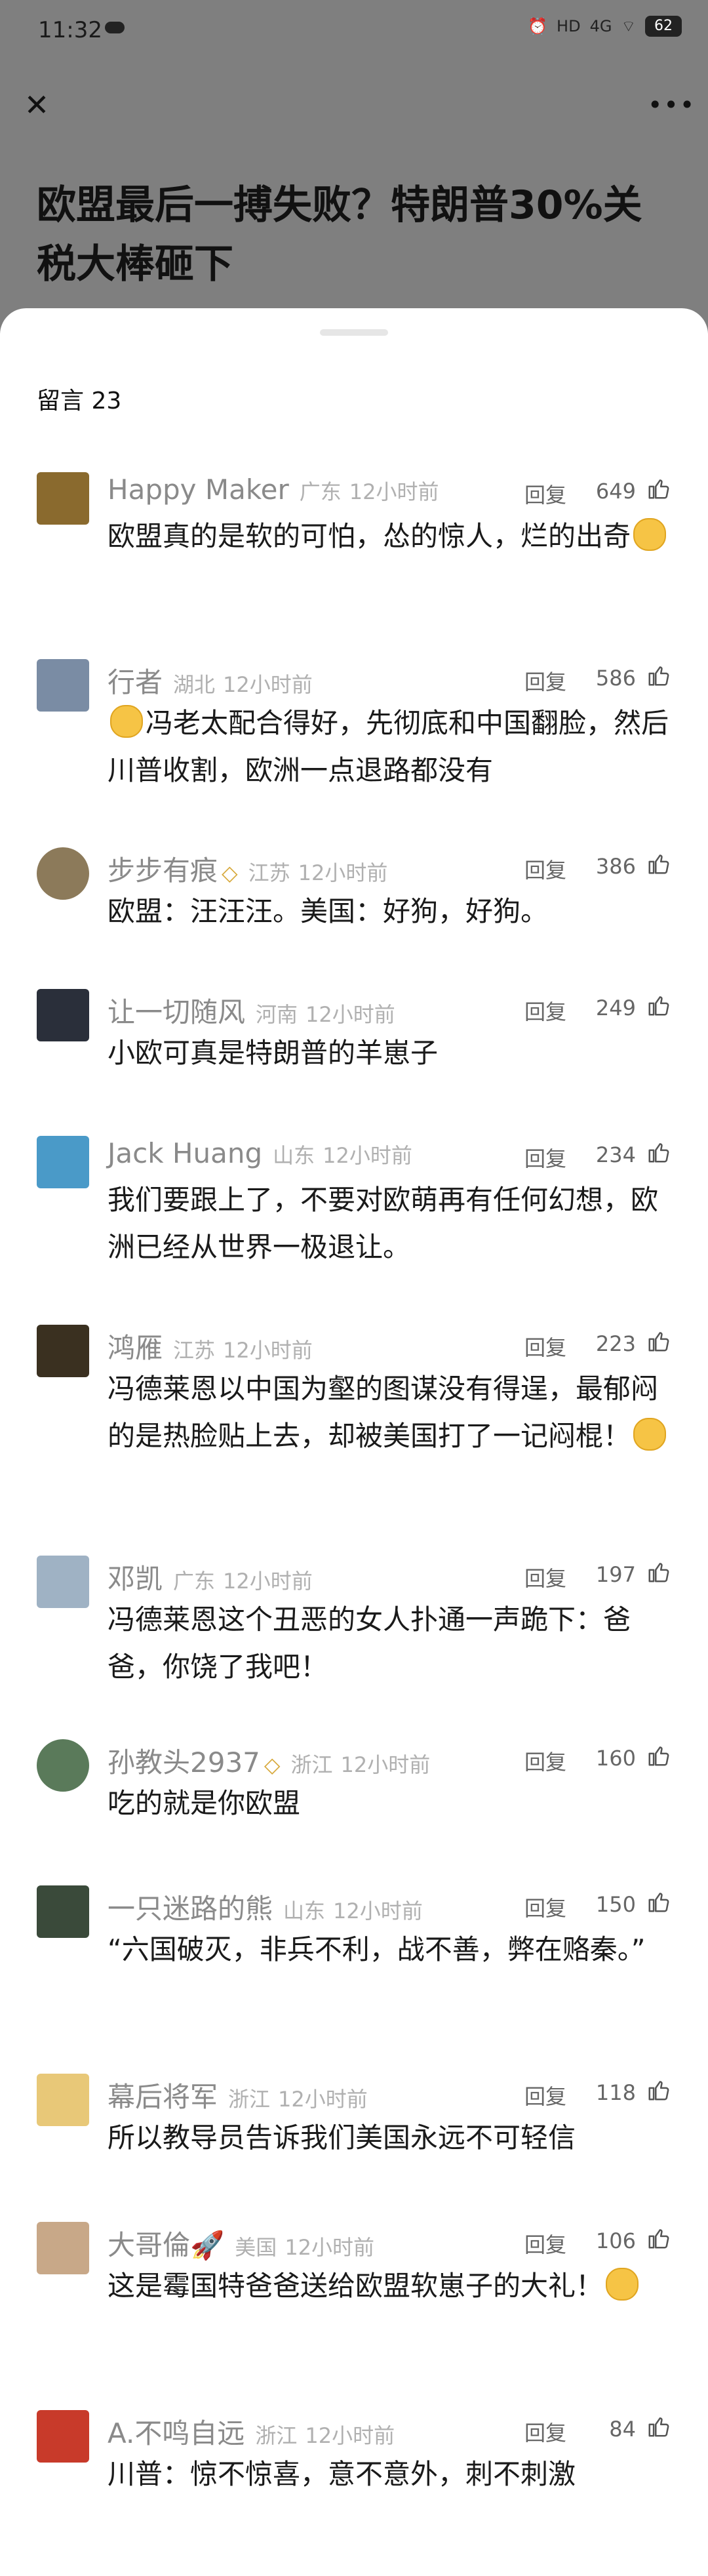  I want to click on status-time: 11:32, so click(70, 30).